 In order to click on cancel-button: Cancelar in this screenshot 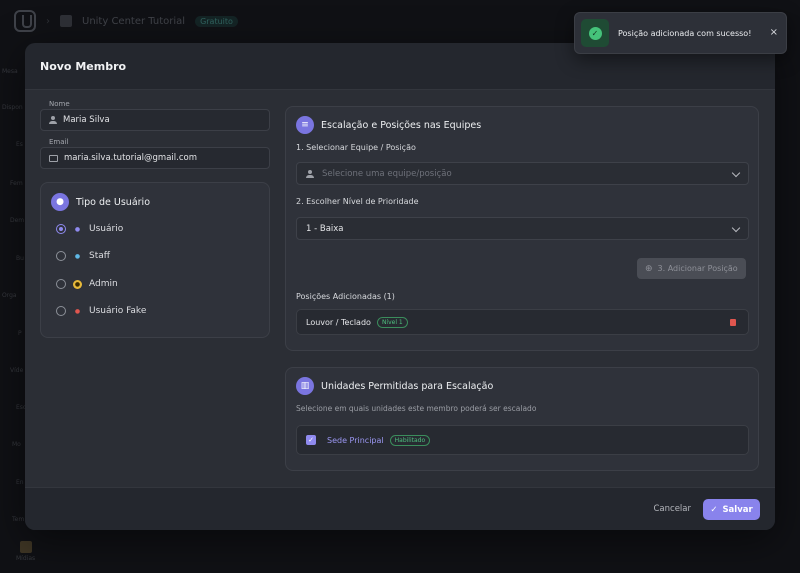, I will do `click(673, 509)`.